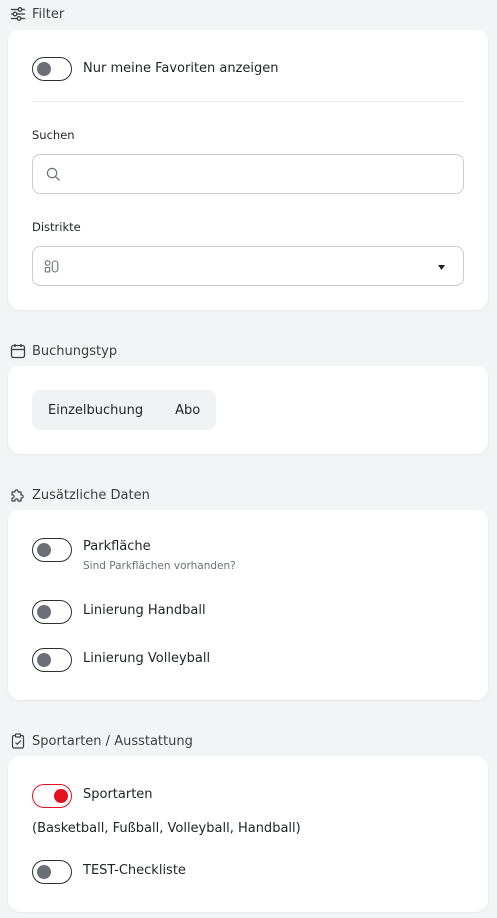  I want to click on booking-header: Buchungstyp, so click(63, 351).